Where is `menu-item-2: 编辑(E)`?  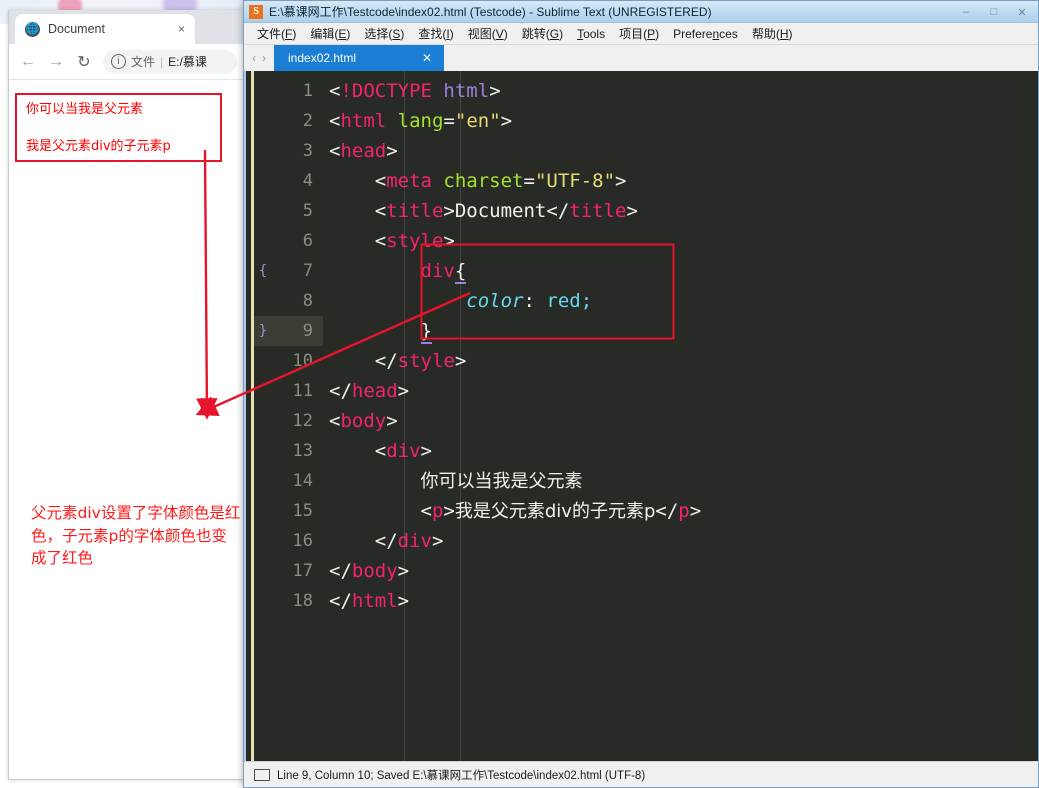
menu-item-2: 编辑(E) is located at coordinates (330, 33).